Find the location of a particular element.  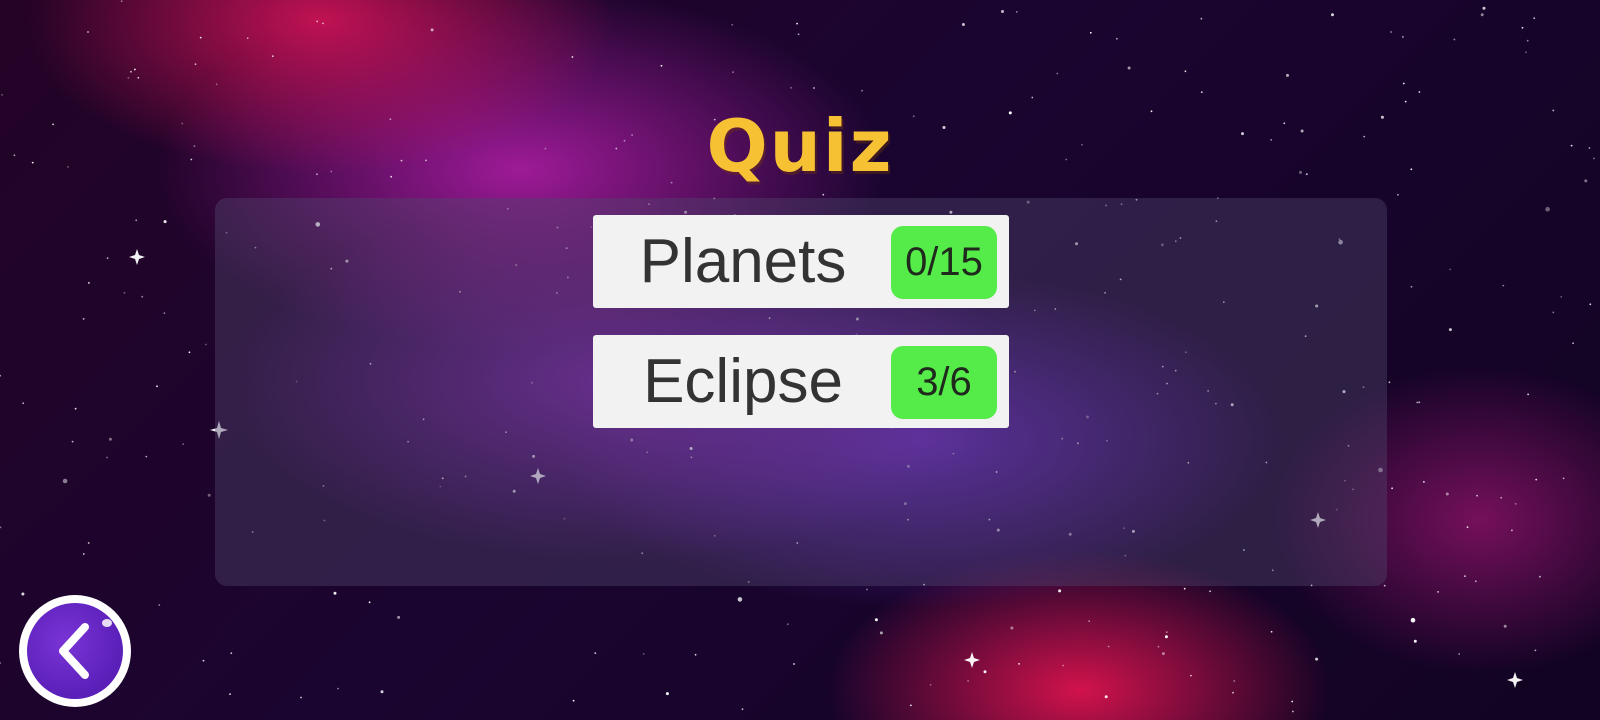

back-button is located at coordinates (75, 651).